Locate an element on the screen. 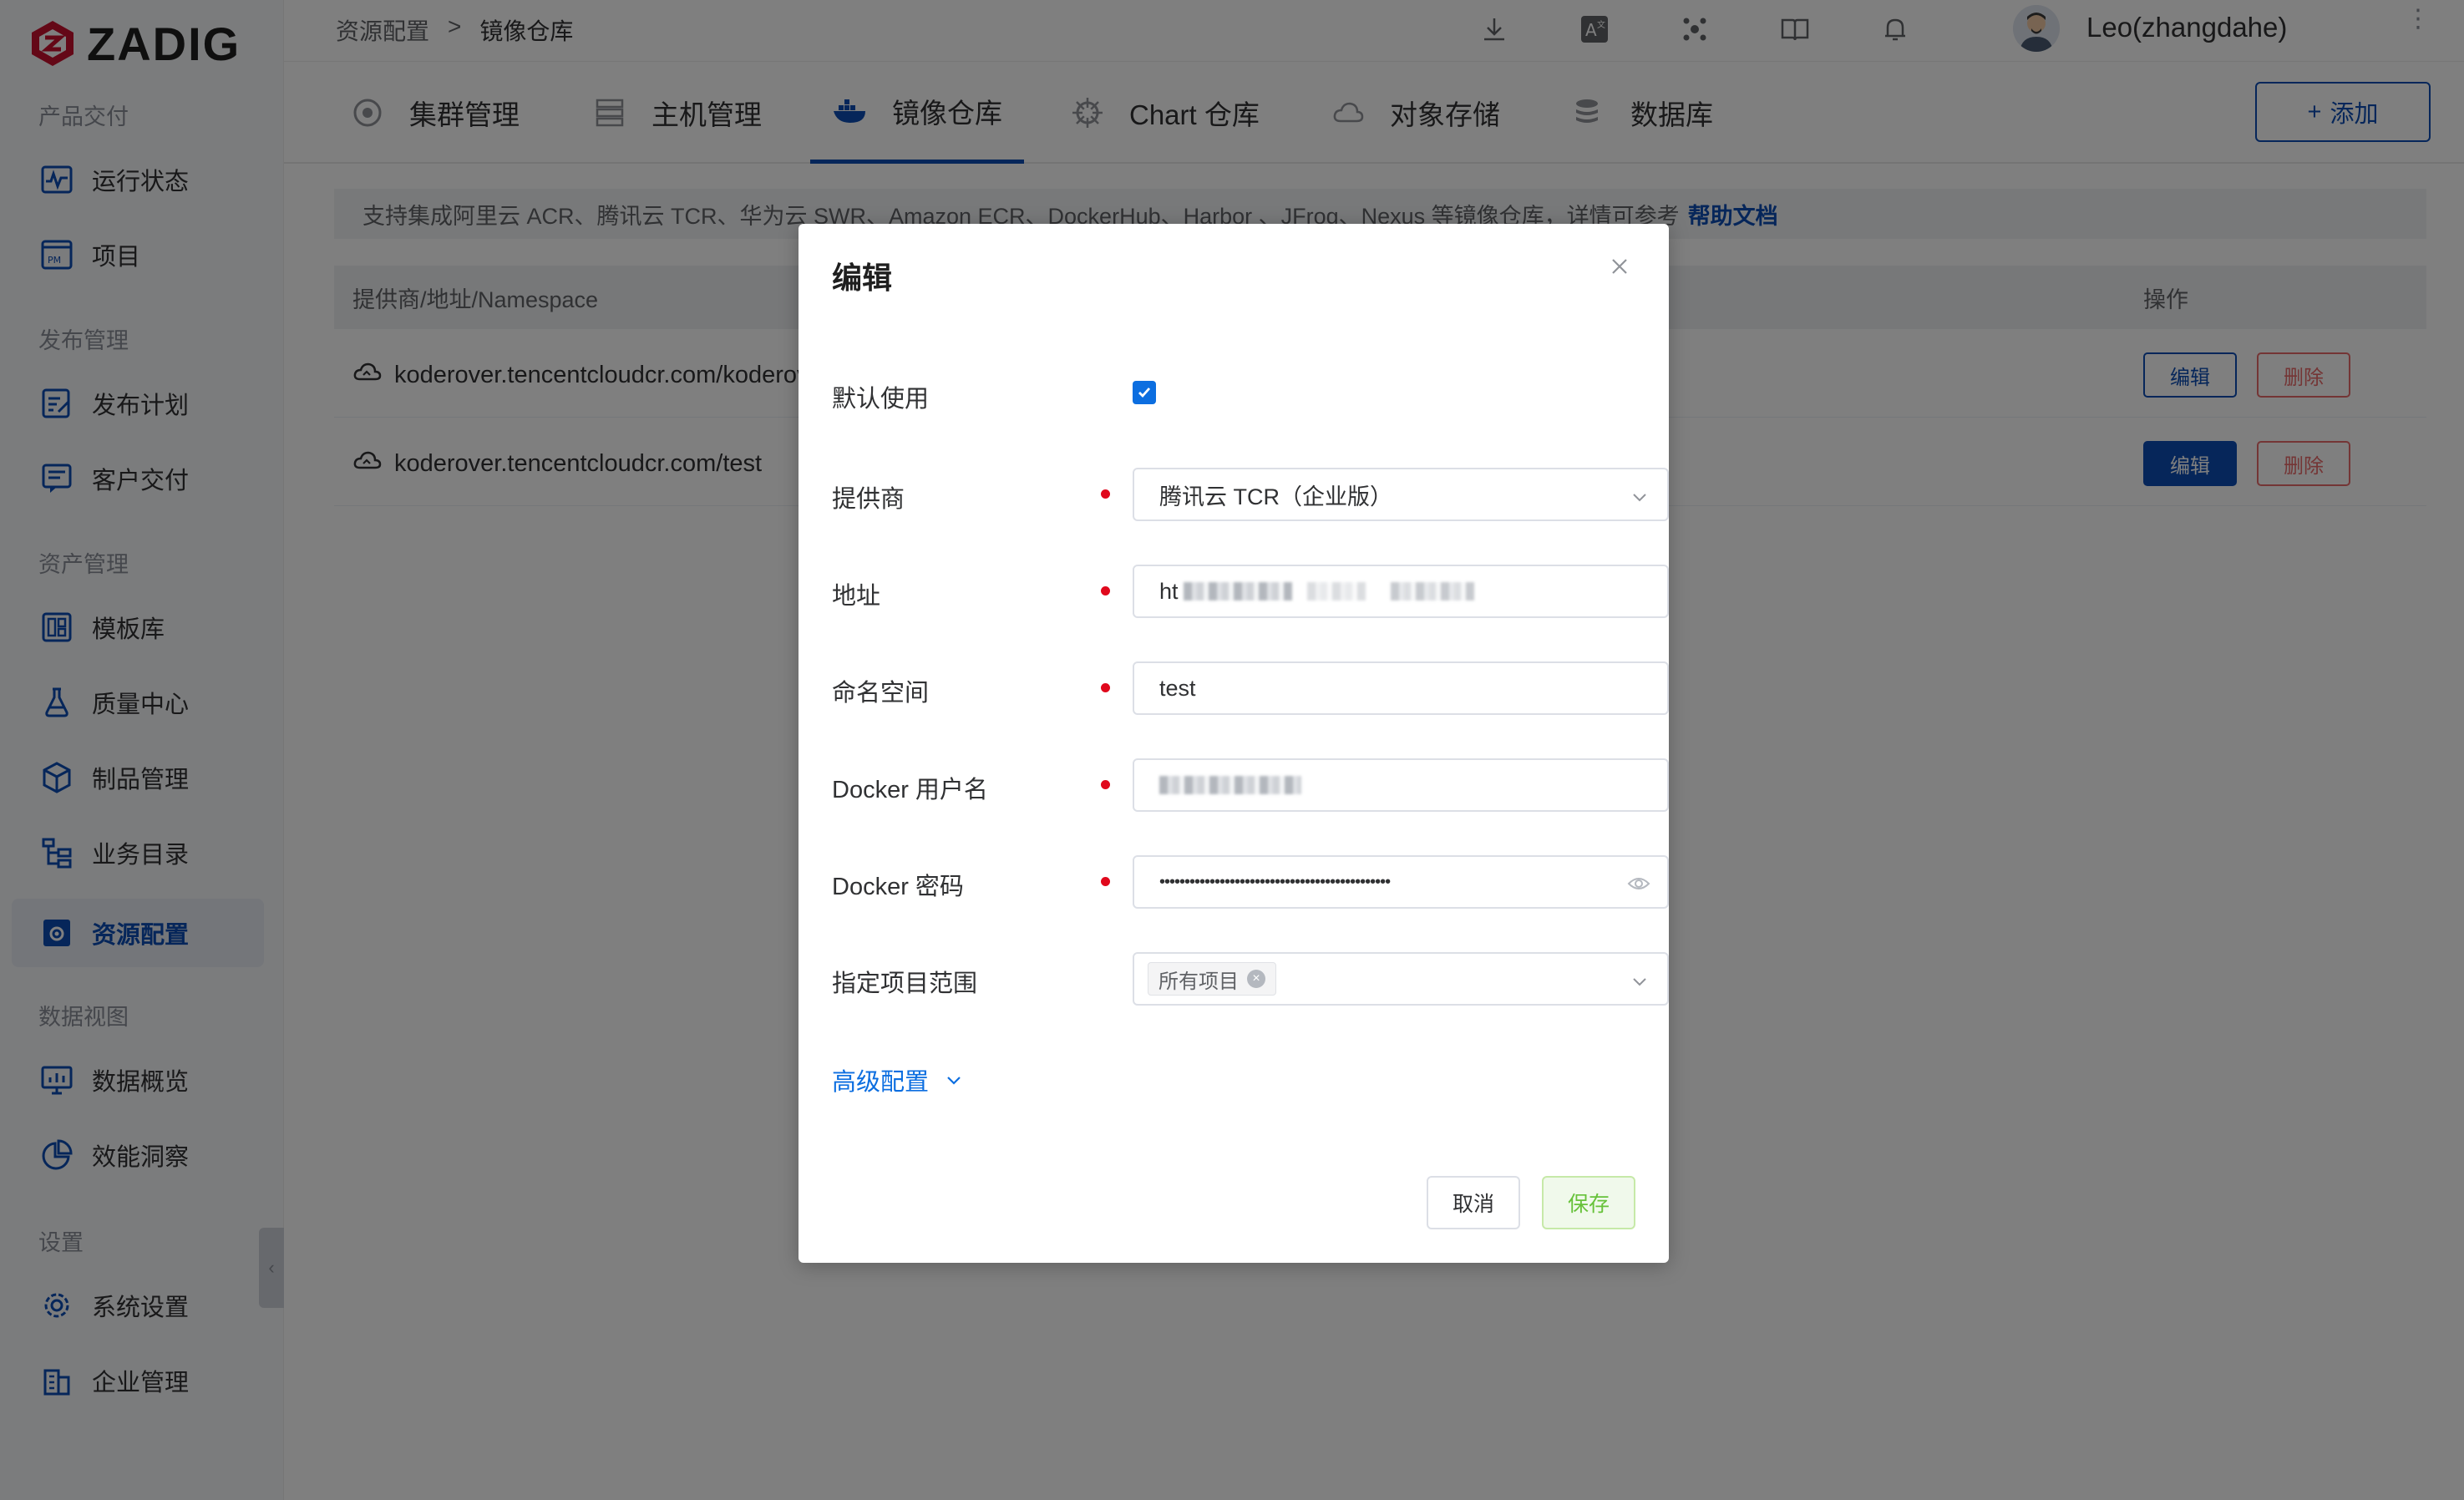 The width and height of the screenshot is (2464, 1500). form-row-namespace: 命名空间 test is located at coordinates (1251, 688).